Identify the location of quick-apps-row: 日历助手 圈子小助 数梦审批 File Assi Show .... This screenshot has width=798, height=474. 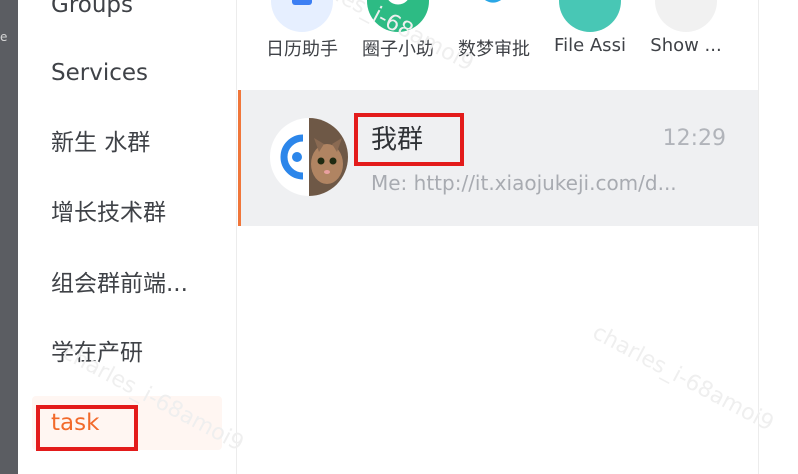
(498, 45).